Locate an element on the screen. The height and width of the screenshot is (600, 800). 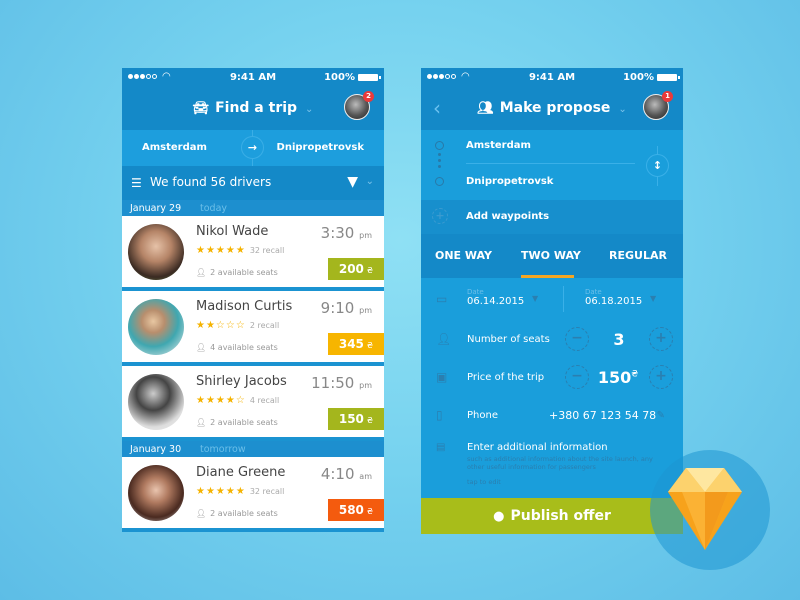
tap-to-edit-hint: tap to edit is located at coordinates (484, 482).